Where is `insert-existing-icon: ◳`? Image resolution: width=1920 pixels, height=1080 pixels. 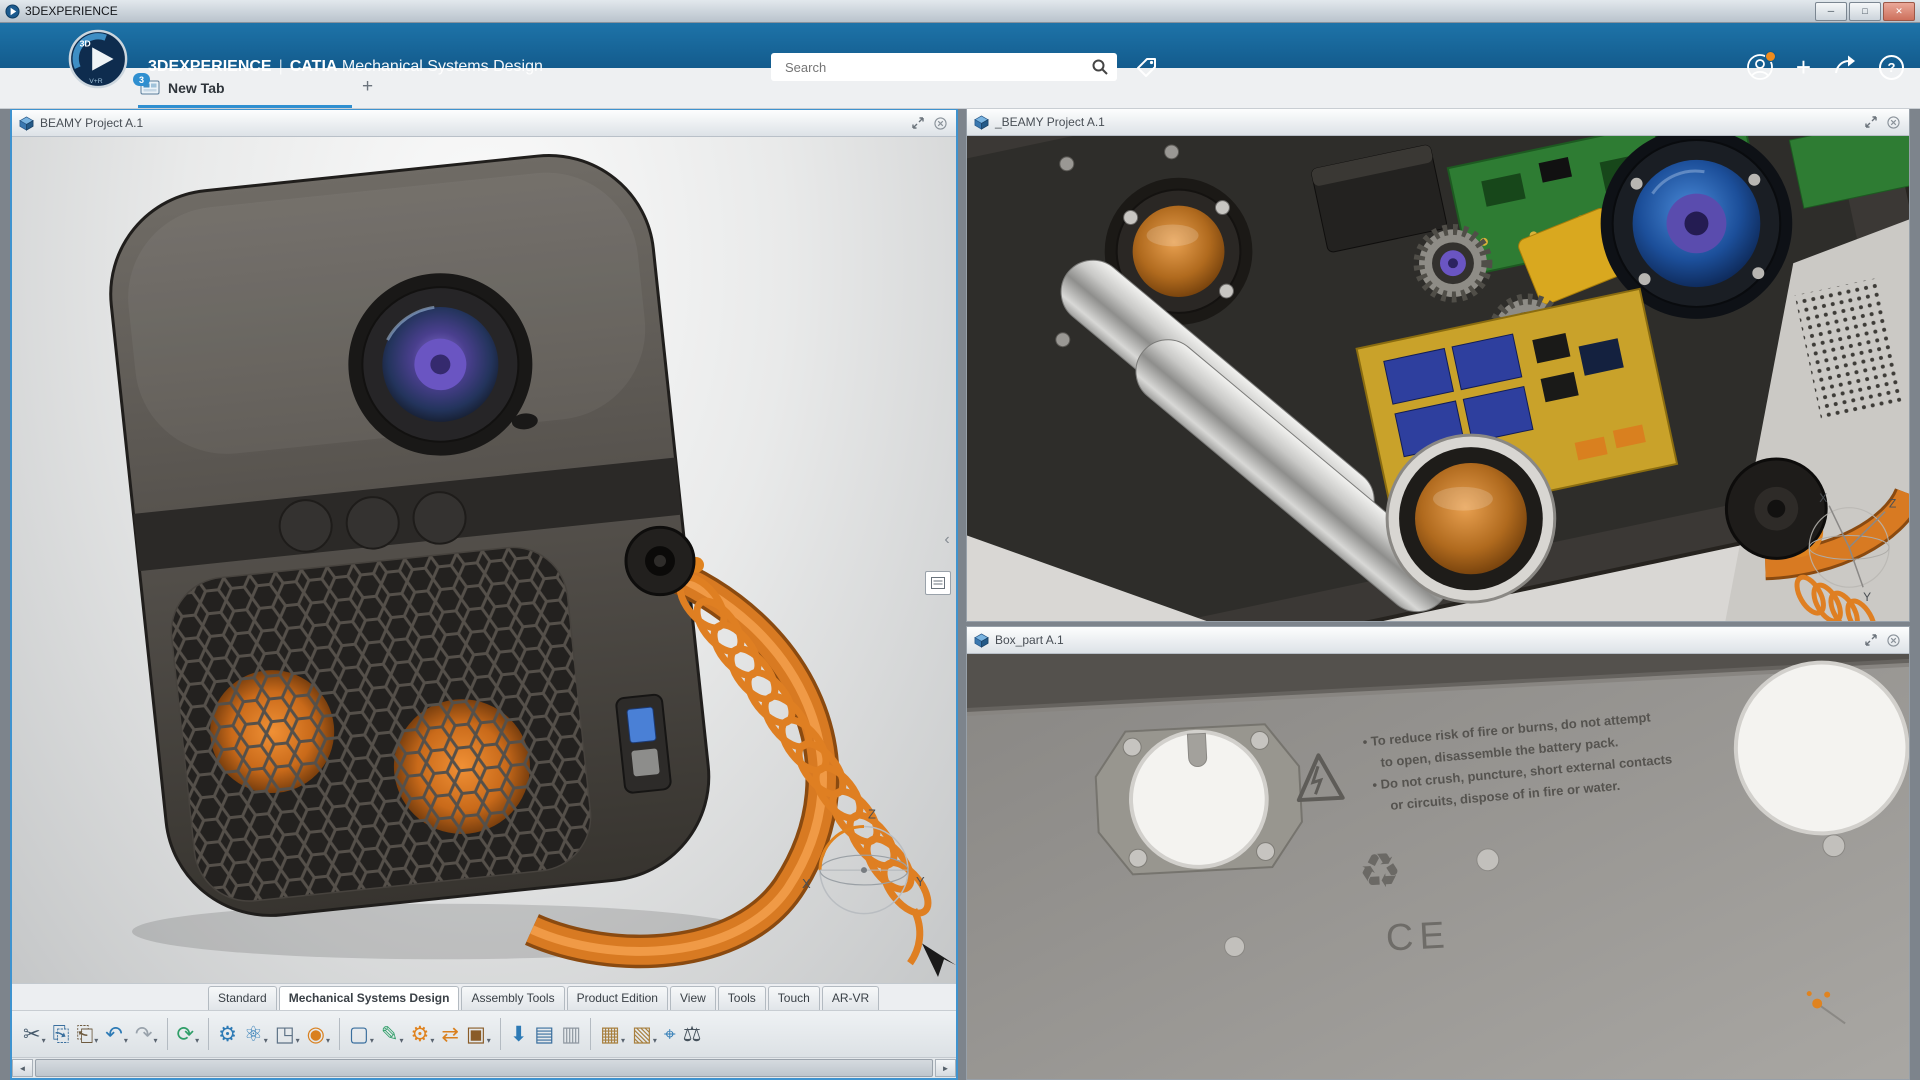 insert-existing-icon: ◳ is located at coordinates (284, 1034).